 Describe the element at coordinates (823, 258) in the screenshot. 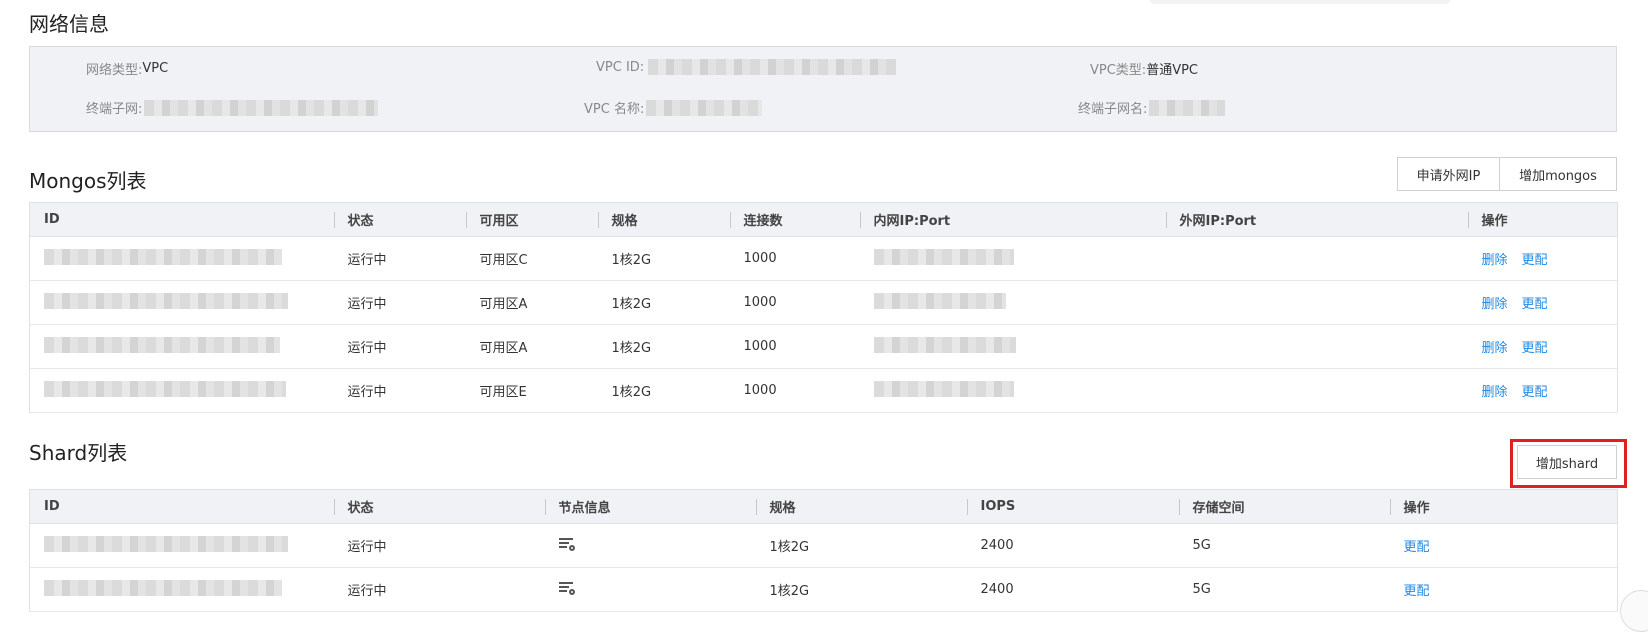

I see `mongos-row: 运行中 可用区C 1核2G 1000 删除 更配` at that location.